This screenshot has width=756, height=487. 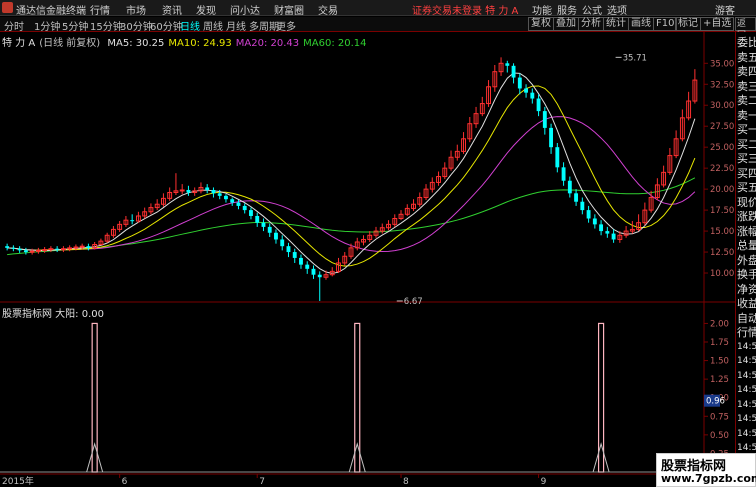 I want to click on side-panel-item: 收益, so click(x=746, y=303).